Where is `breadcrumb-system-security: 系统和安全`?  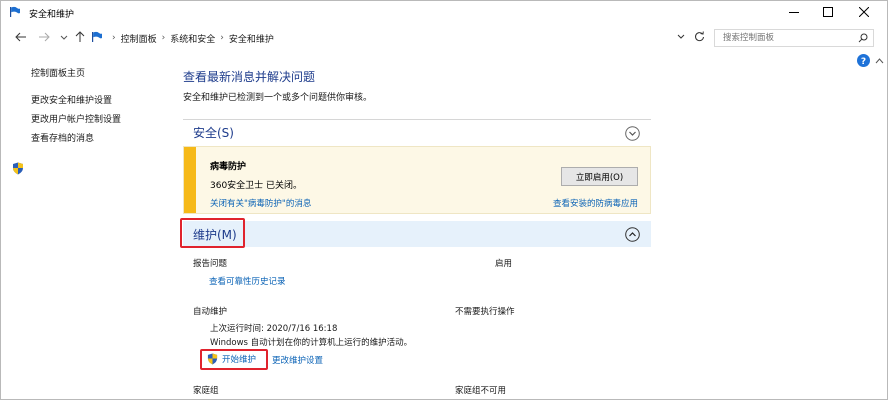 breadcrumb-system-security: 系统和安全 is located at coordinates (192, 38).